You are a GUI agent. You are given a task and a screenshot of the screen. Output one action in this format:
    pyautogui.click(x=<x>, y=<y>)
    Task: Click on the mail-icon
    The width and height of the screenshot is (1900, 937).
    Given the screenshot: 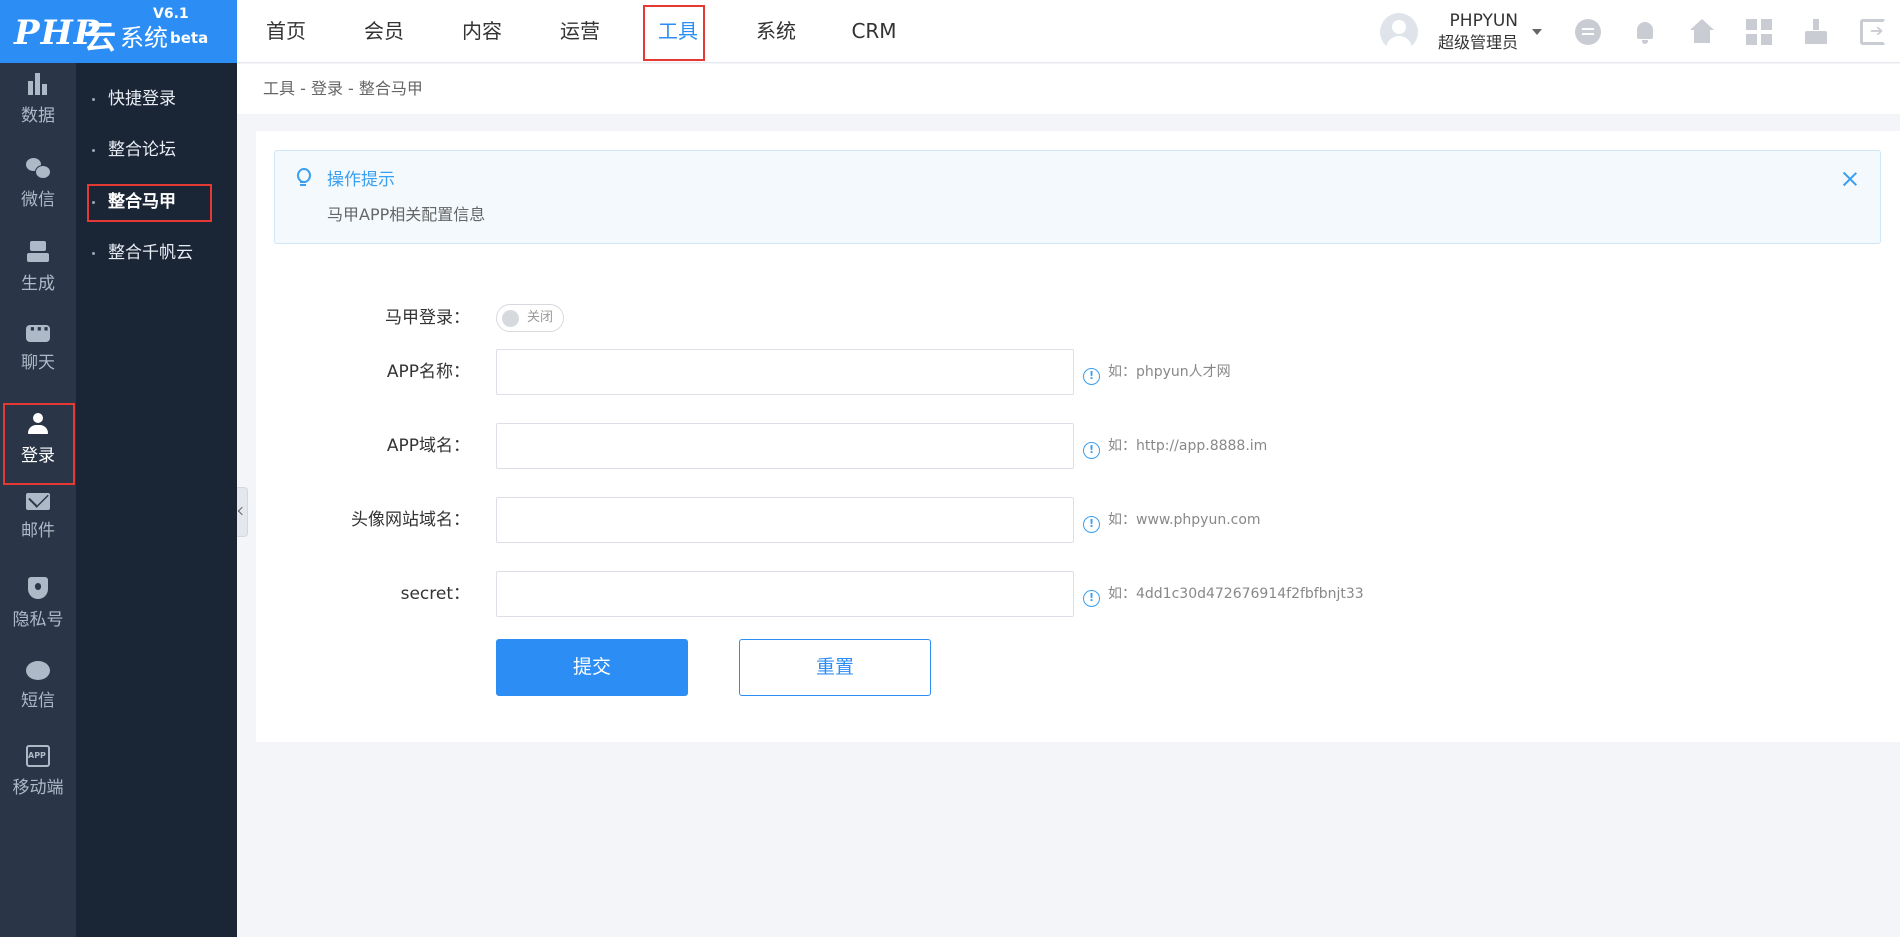 What is the action you would take?
    pyautogui.click(x=38, y=501)
    